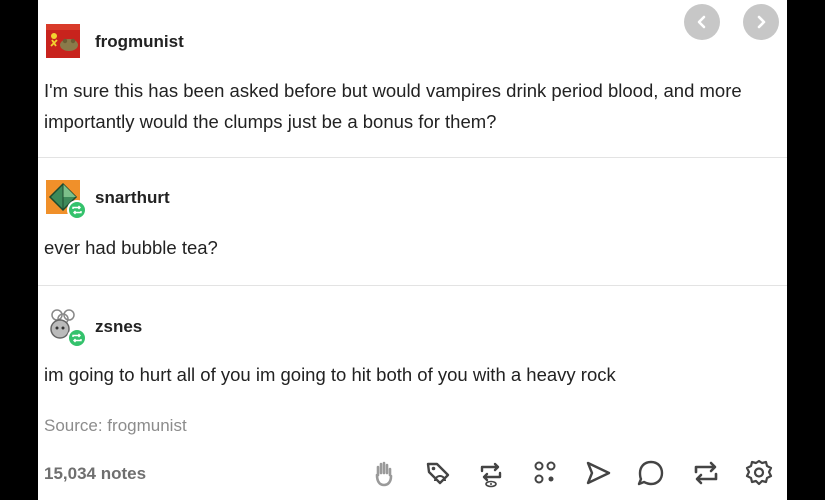 Image resolution: width=825 pixels, height=500 pixels. Describe the element at coordinates (115, 426) in the screenshot. I see `source-link: Source: frogmunist` at that location.